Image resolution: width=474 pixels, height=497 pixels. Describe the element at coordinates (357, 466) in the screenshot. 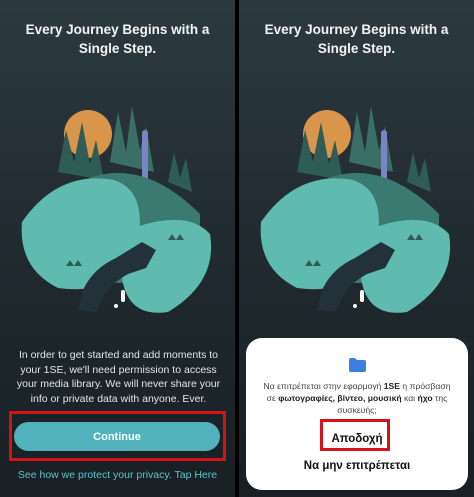

I see `deny-button: Να μην επιτρέπεται` at that location.